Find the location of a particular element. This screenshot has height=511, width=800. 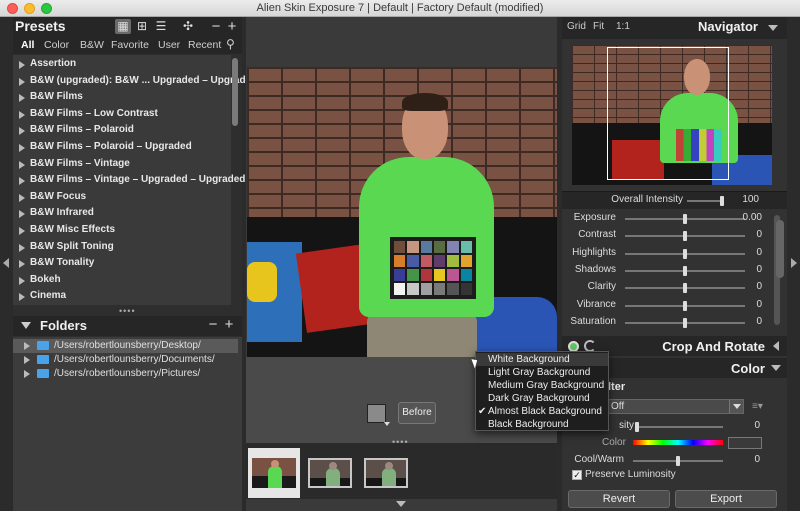

filter-intensity-value: 0 is located at coordinates (757, 425).